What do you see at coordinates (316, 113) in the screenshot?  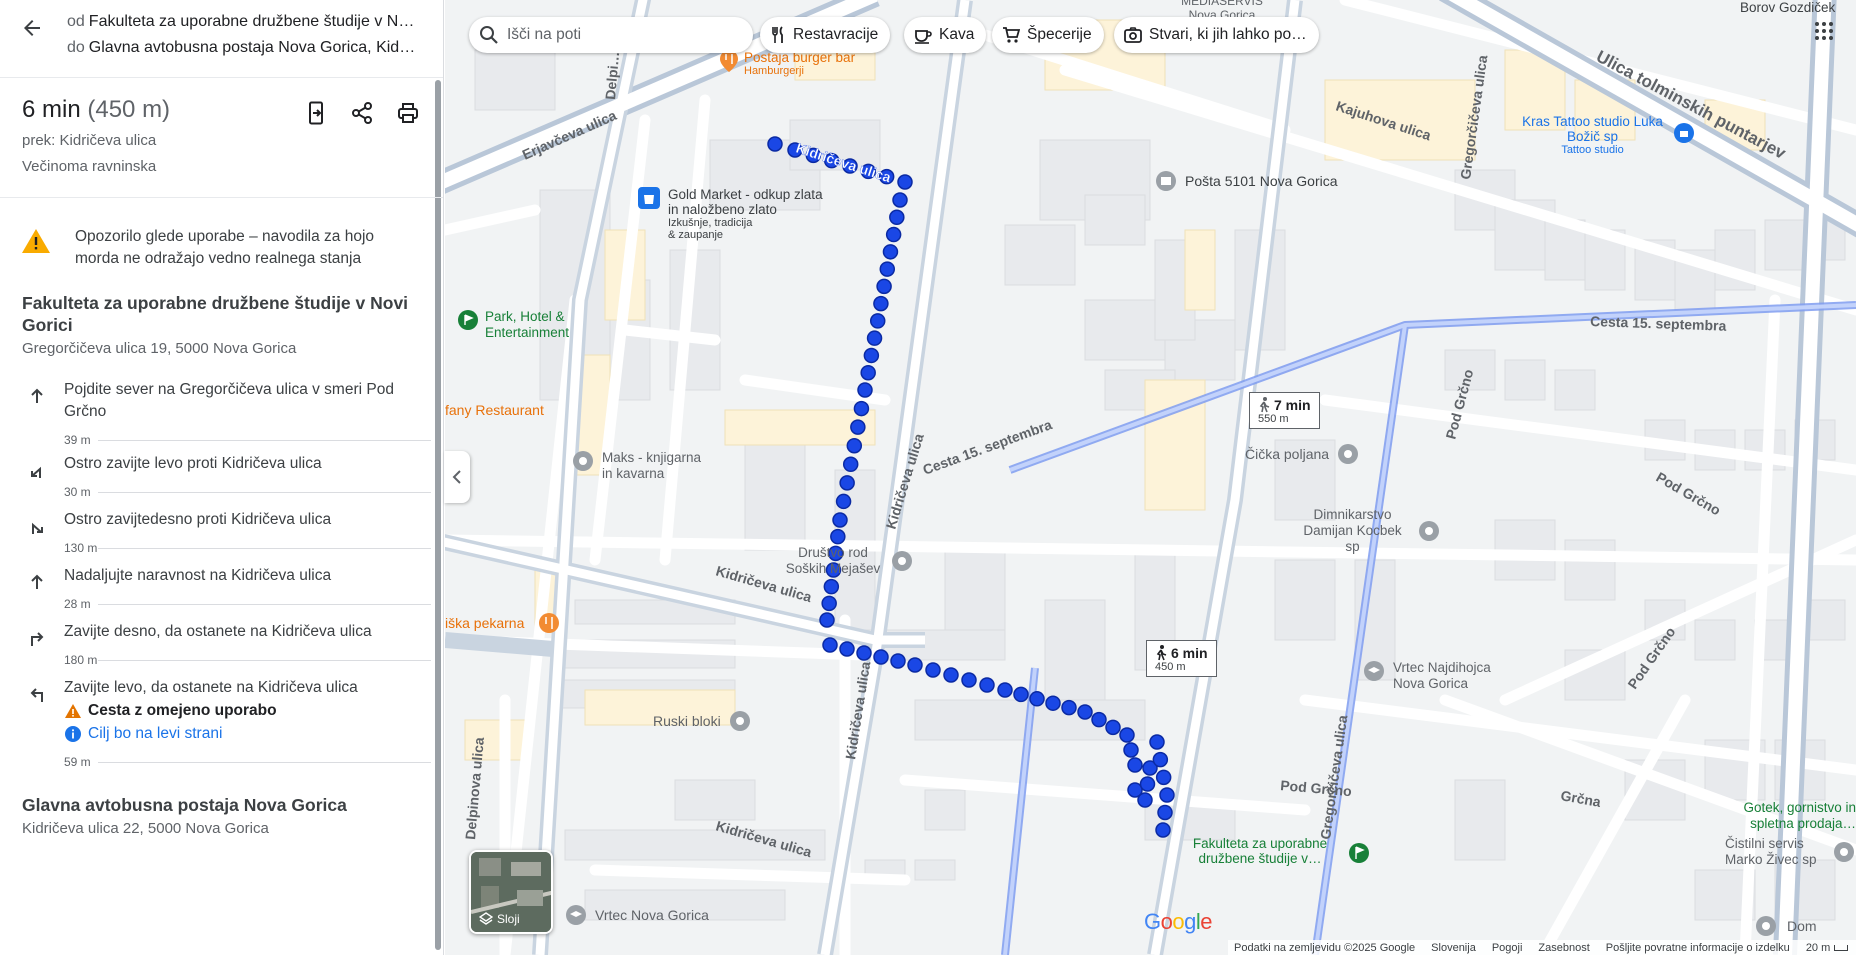 I see `send-to-phone-button` at bounding box center [316, 113].